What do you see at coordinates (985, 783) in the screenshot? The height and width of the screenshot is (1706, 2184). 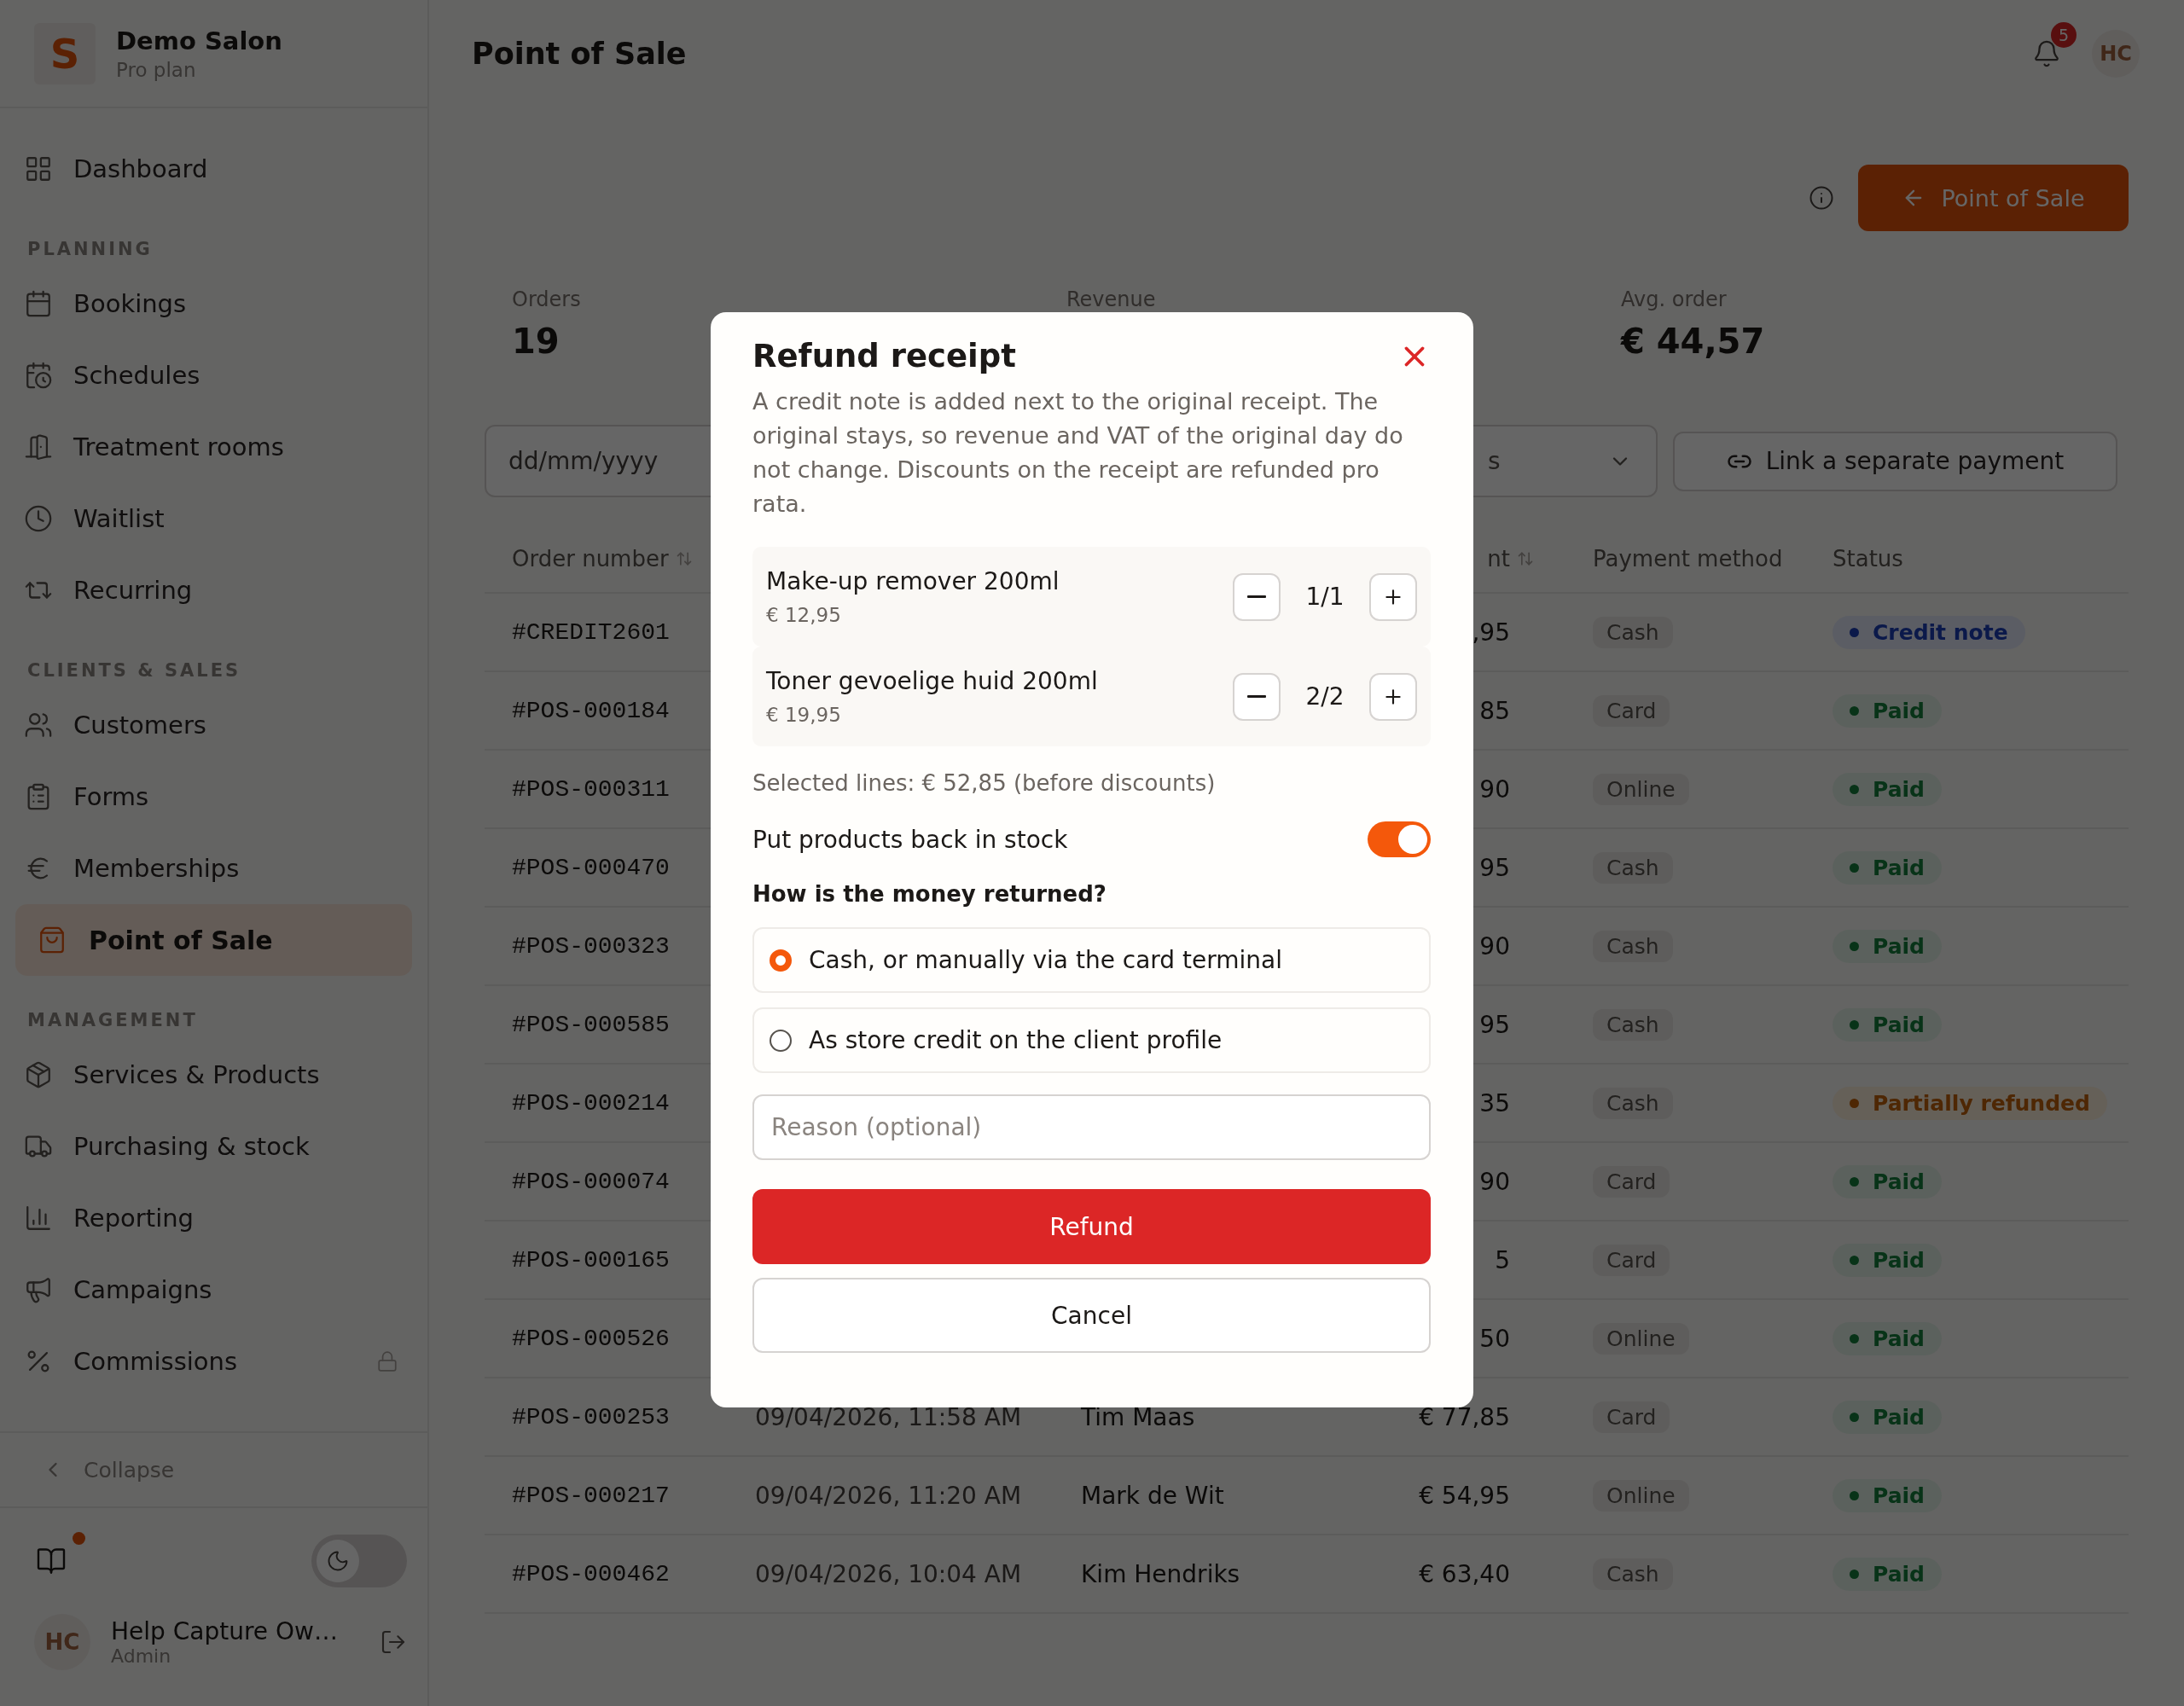 I see `selected-total: Selected lines: € 52,85 (before discounts)` at bounding box center [985, 783].